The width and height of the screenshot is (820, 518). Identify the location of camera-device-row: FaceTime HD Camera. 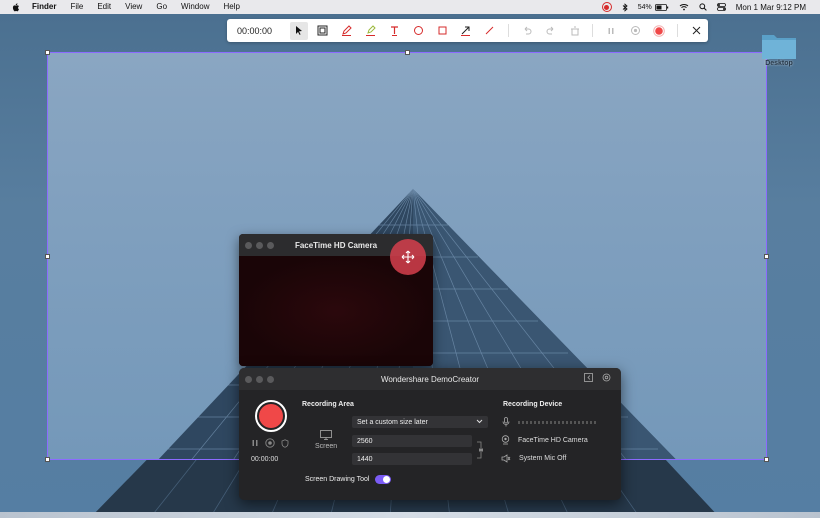
(544, 440).